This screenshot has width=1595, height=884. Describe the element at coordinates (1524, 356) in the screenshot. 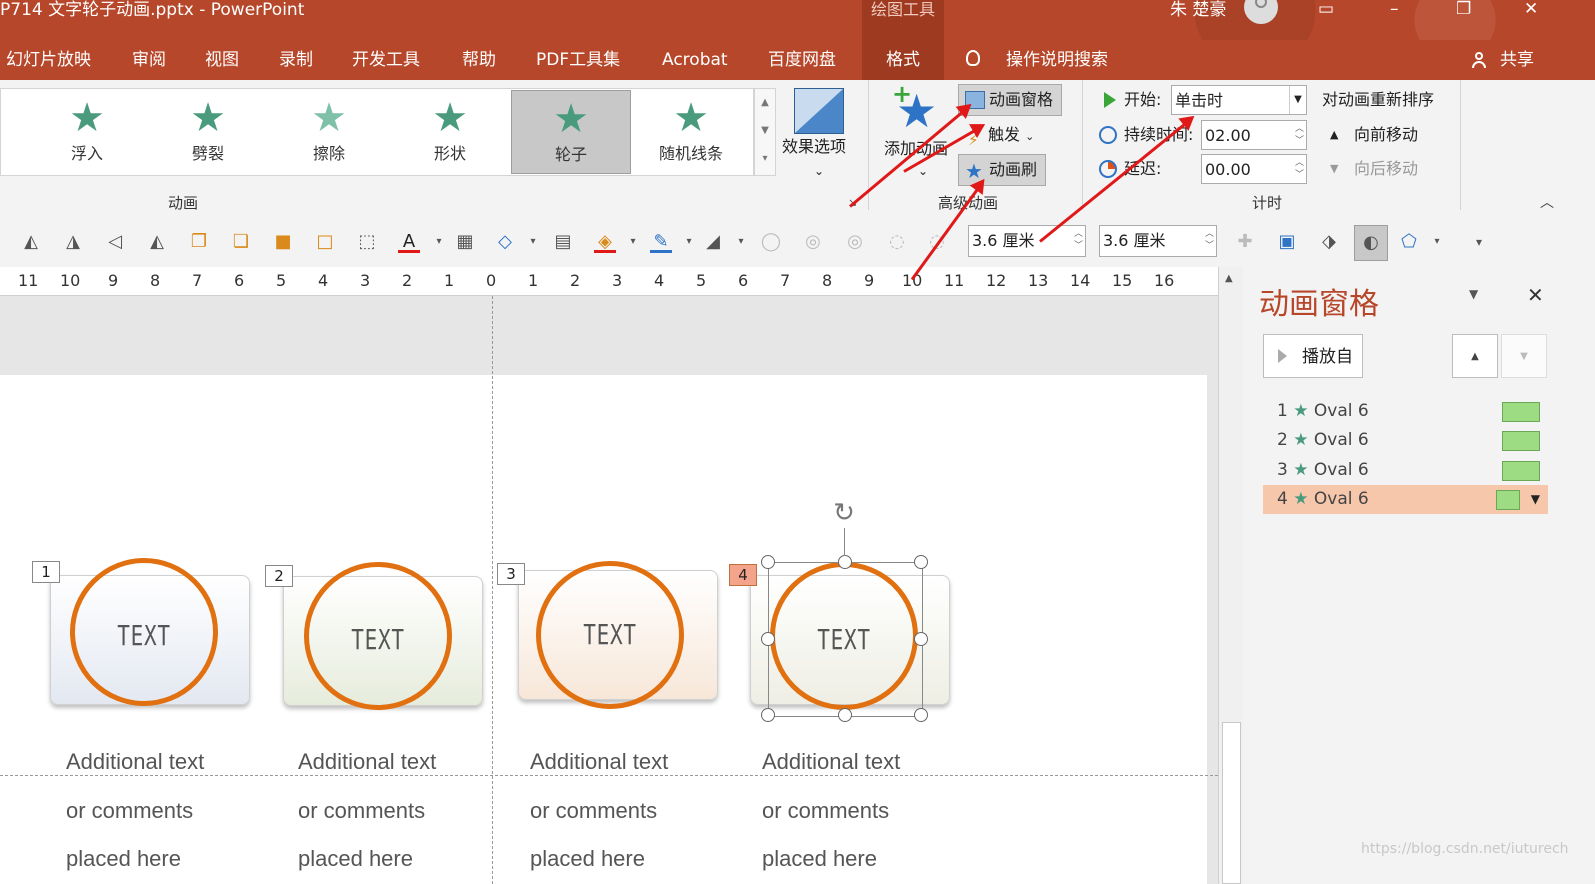

I see `move-down-button: ▼` at that location.